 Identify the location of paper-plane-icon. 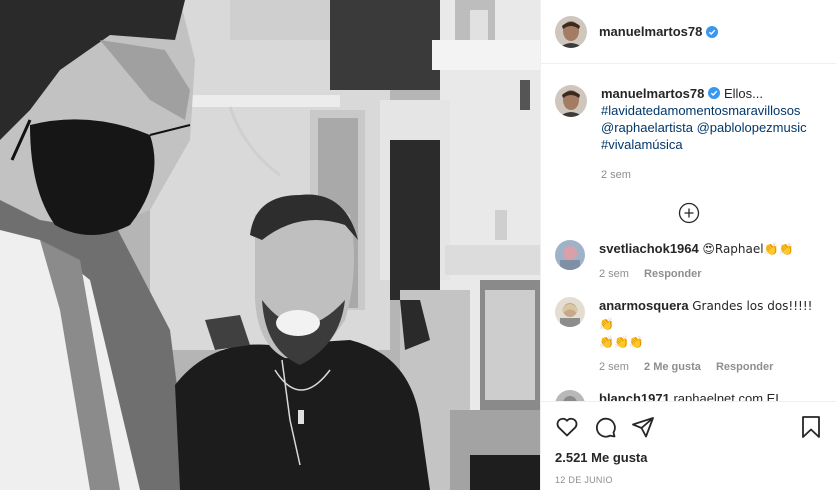
(643, 427).